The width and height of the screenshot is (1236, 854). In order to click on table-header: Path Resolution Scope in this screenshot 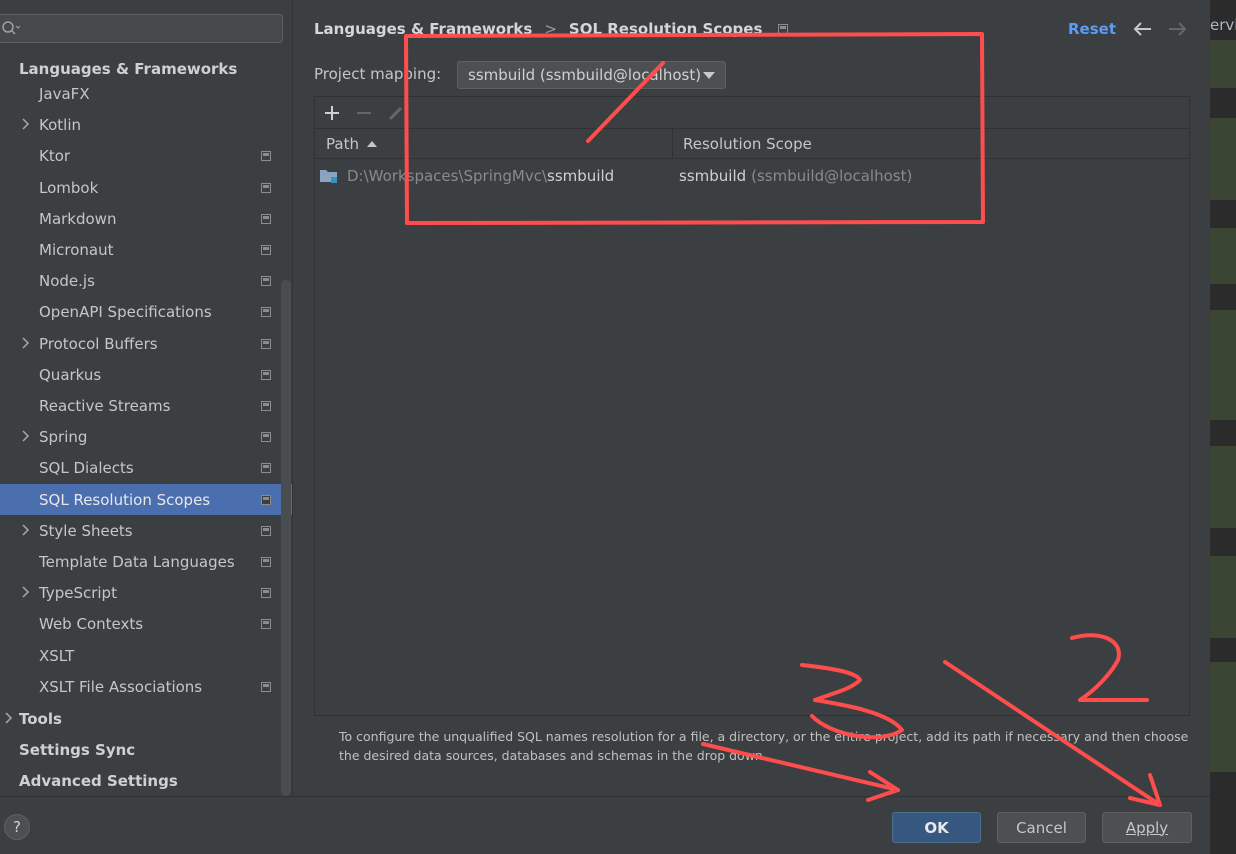, I will do `click(752, 144)`.